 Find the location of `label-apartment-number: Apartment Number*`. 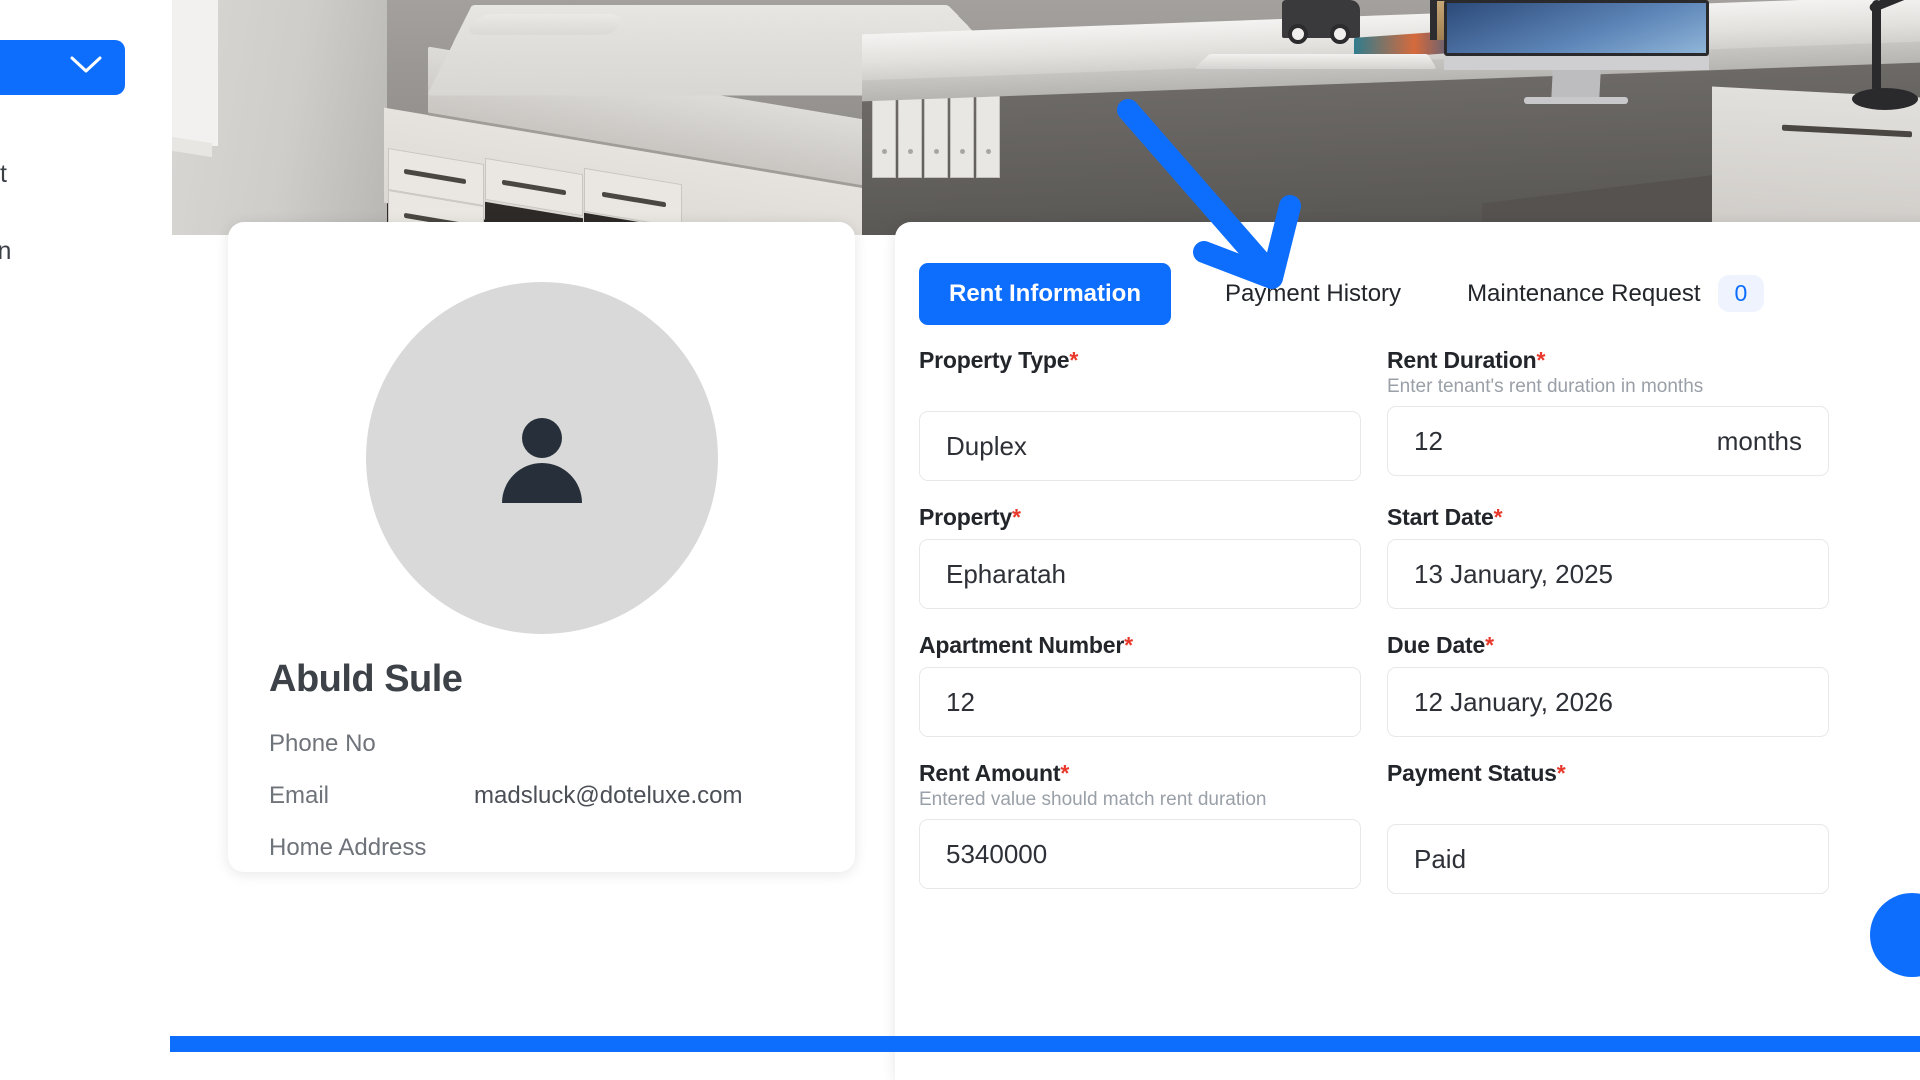

label-apartment-number: Apartment Number* is located at coordinates (1026, 645).